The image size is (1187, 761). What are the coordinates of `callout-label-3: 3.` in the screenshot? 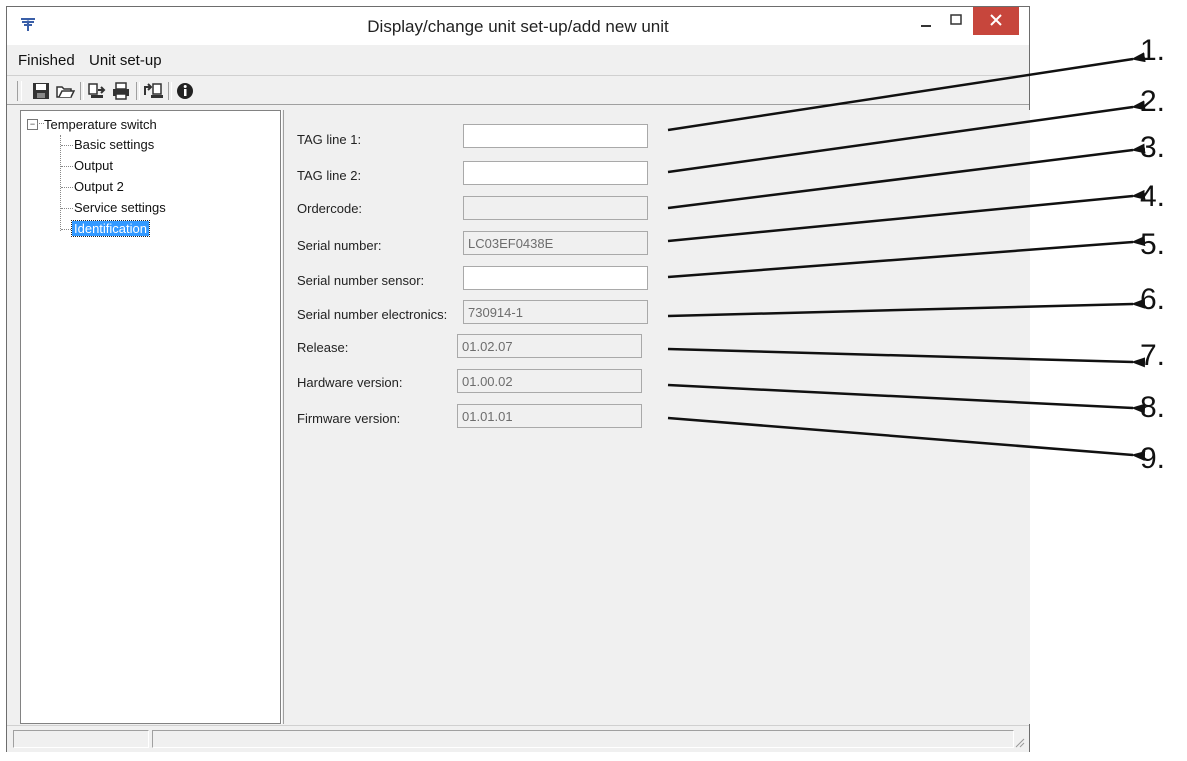 It's located at (1153, 147).